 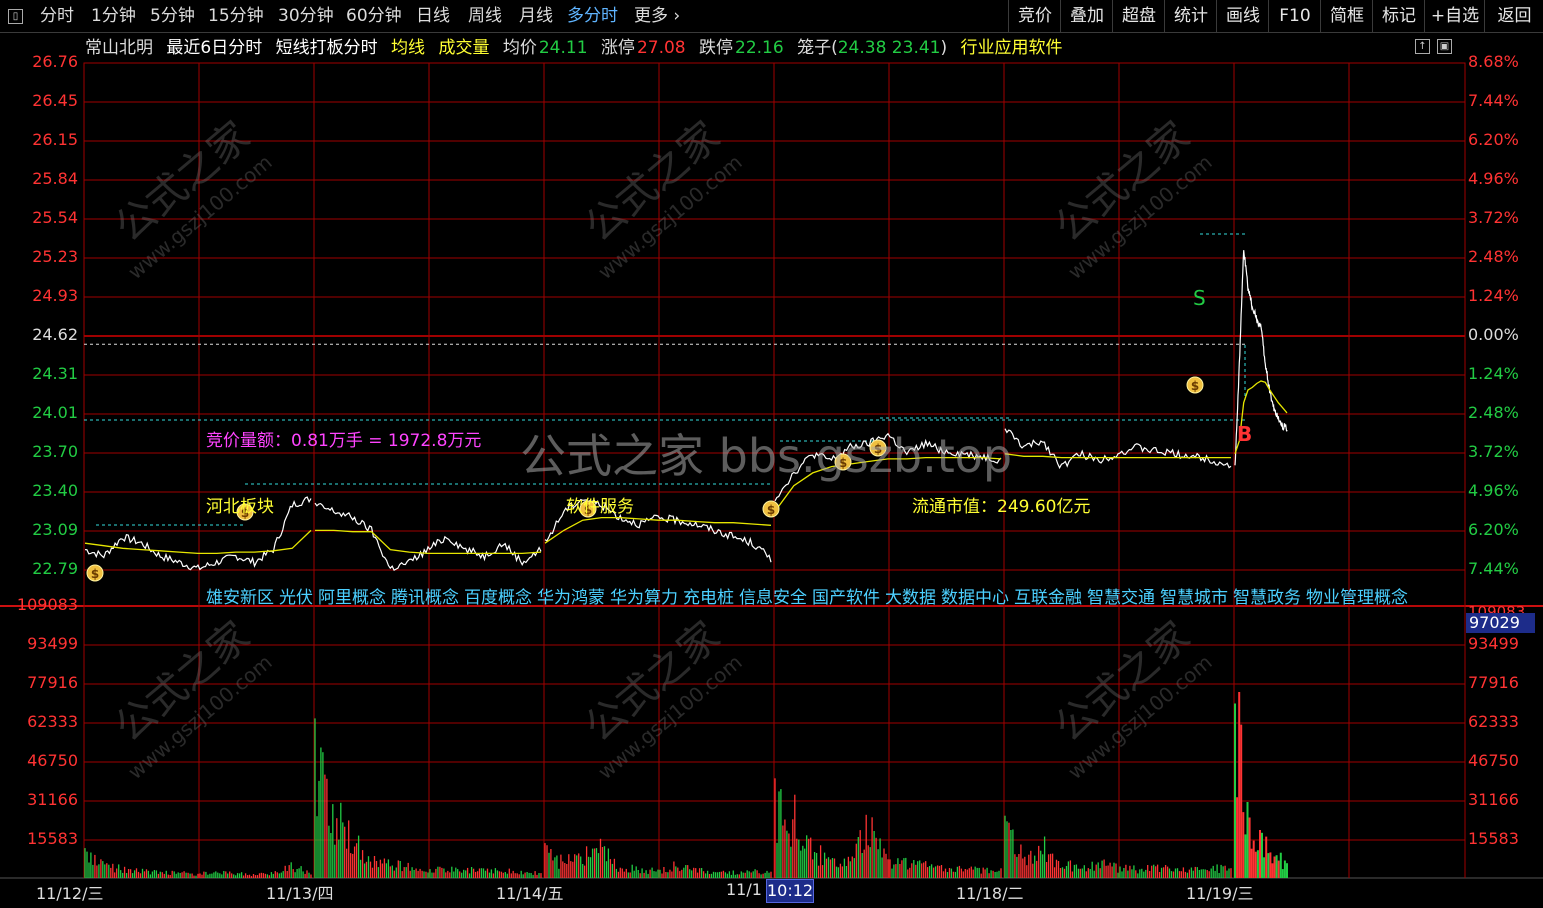 I want to click on volume-axis-left-label: 15583, so click(x=52, y=838).